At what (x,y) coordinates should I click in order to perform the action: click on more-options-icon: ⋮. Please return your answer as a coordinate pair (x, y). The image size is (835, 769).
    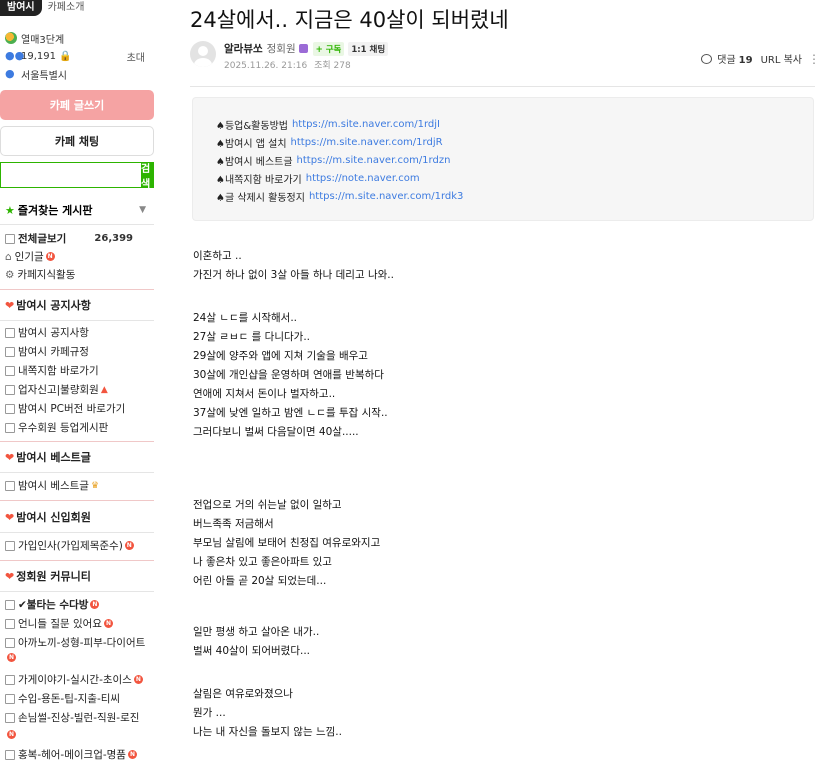
    Looking at the image, I should click on (814, 59).